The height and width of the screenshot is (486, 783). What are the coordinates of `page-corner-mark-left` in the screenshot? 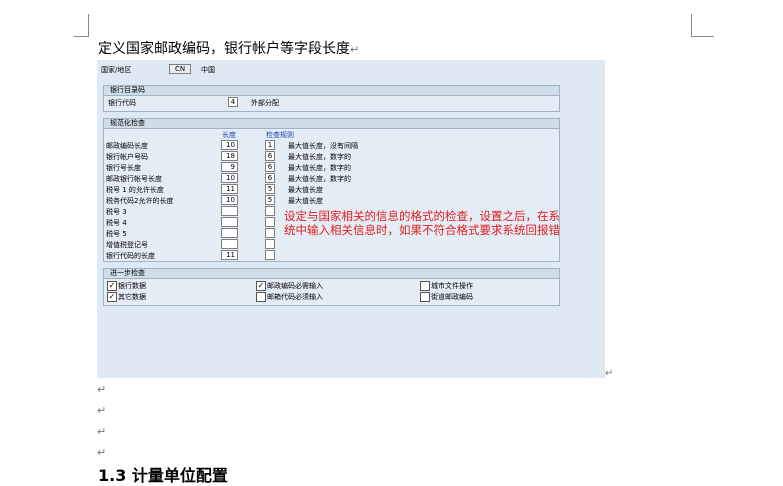 It's located at (81, 25).